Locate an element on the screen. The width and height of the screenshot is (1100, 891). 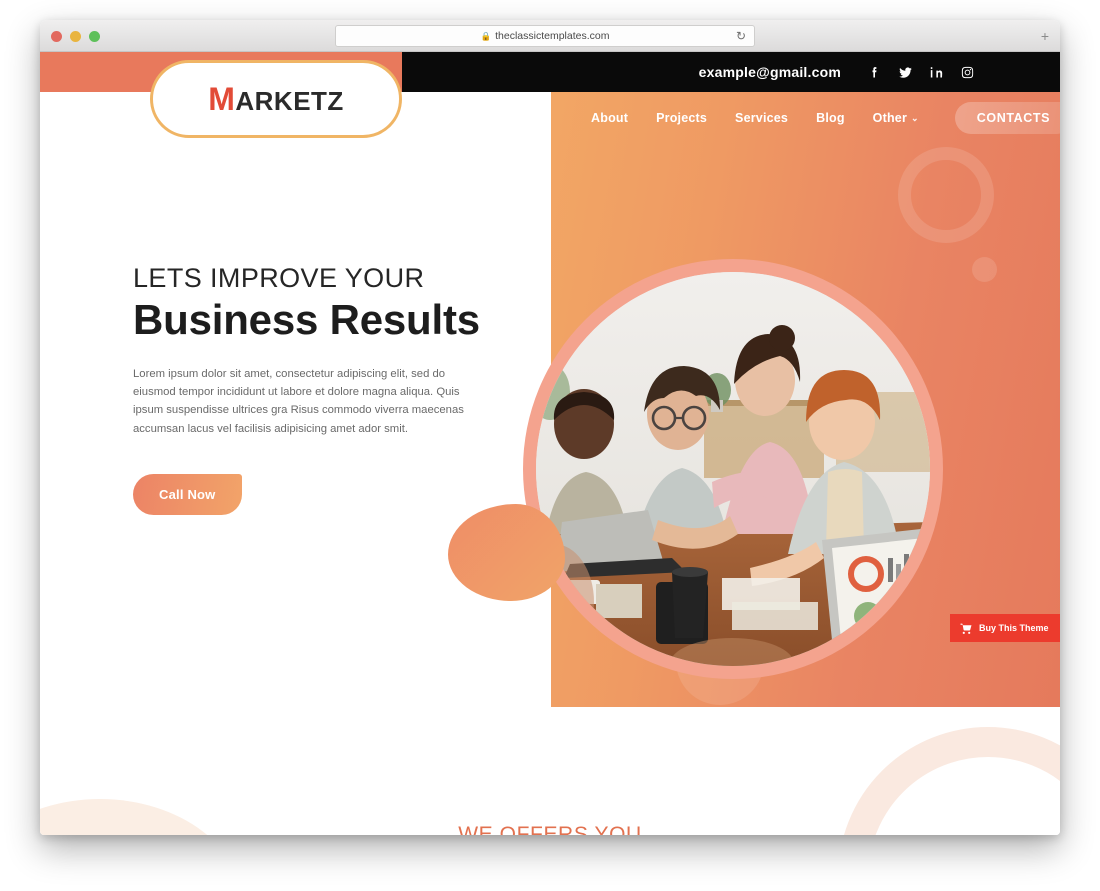
services-section: WE OFFERS YOU Our Services is located at coordinates (550, 771).